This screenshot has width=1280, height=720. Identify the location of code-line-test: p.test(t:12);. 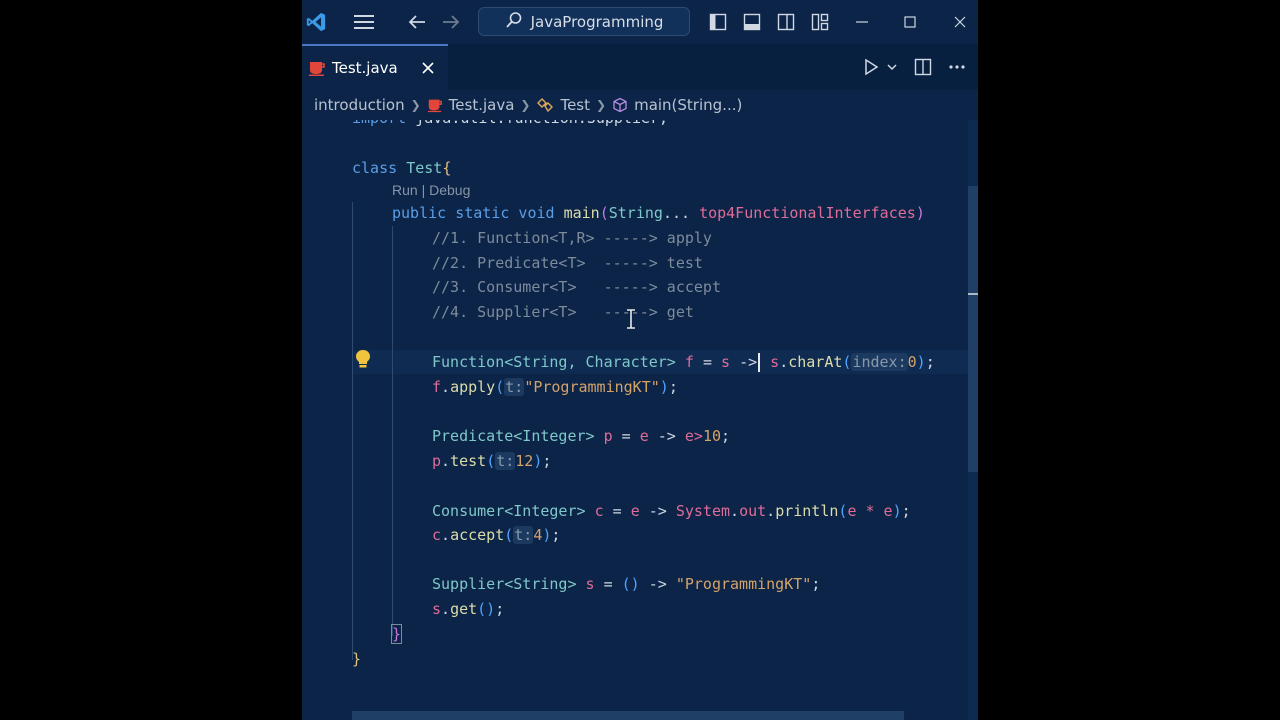
(492, 461).